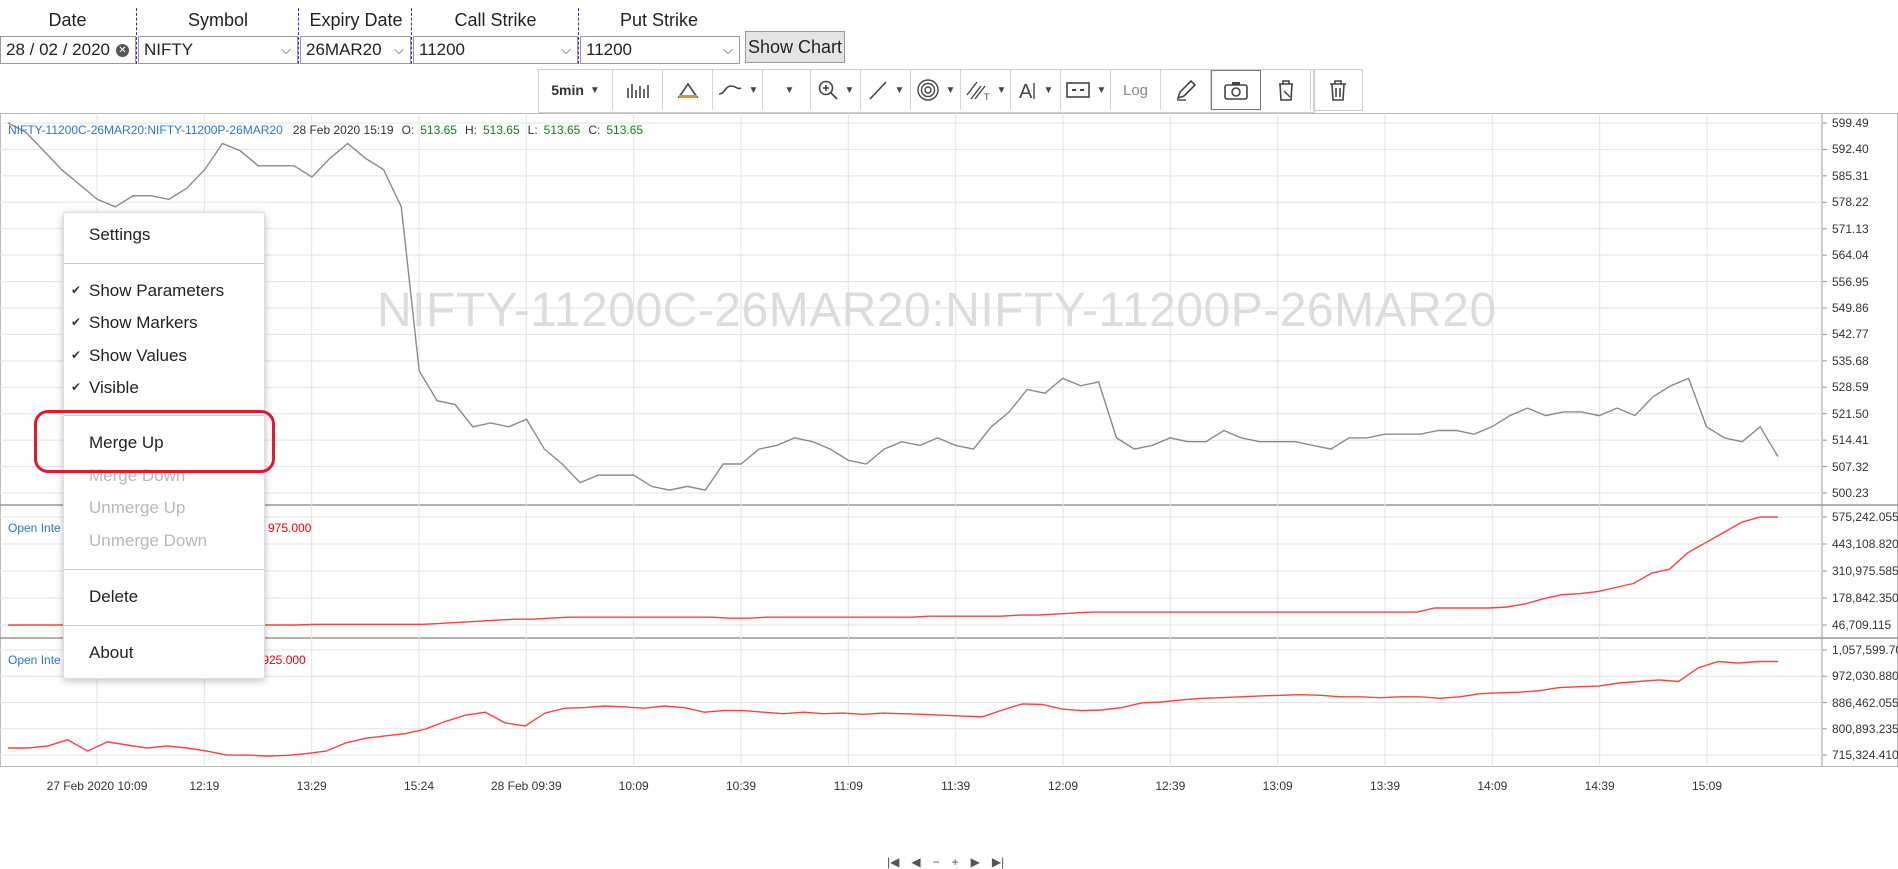 The image size is (1898, 869). Describe the element at coordinates (625, 130) in the screenshot. I see `legend-close-value: 513.65` at that location.